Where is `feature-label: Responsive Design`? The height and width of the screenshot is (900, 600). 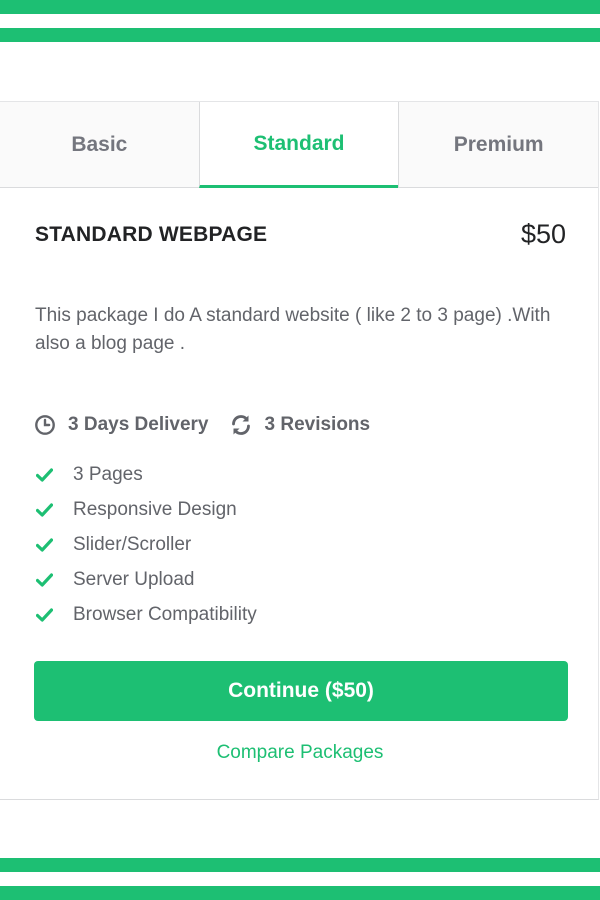 feature-label: Responsive Design is located at coordinates (155, 509).